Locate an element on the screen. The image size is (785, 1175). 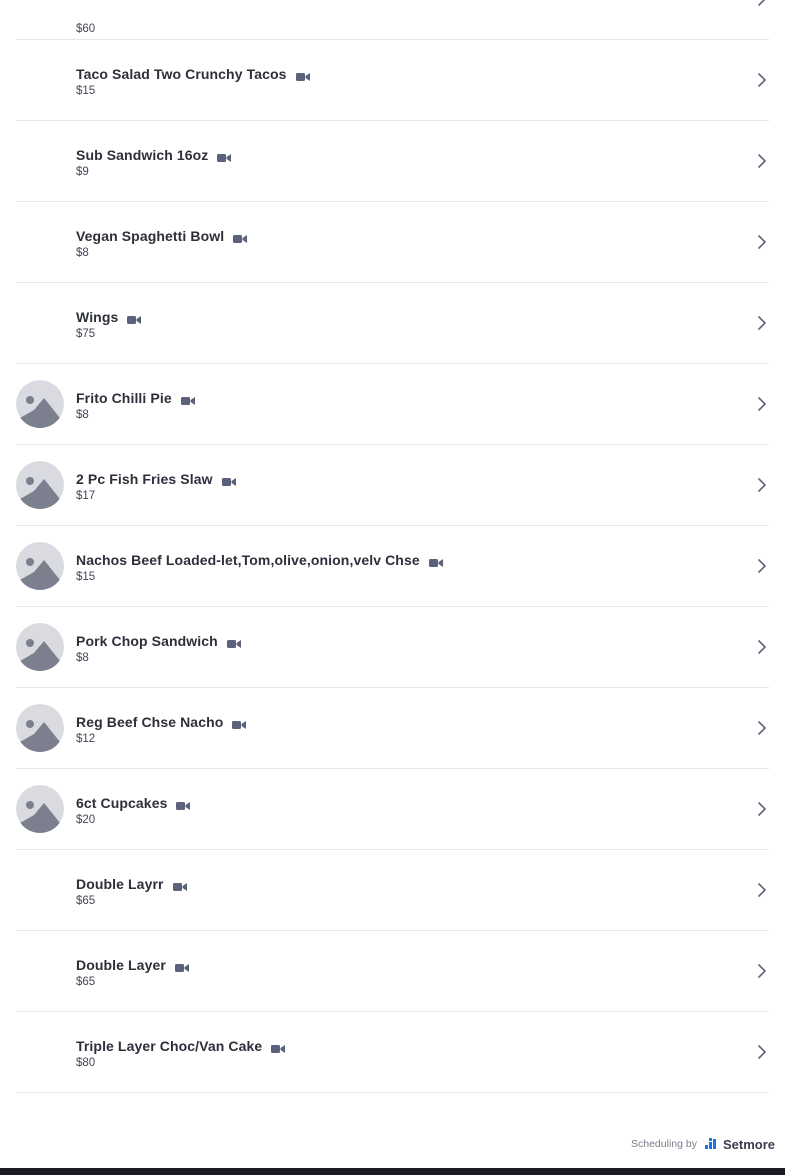
service-title-line: Double Layer is located at coordinates (132, 965).